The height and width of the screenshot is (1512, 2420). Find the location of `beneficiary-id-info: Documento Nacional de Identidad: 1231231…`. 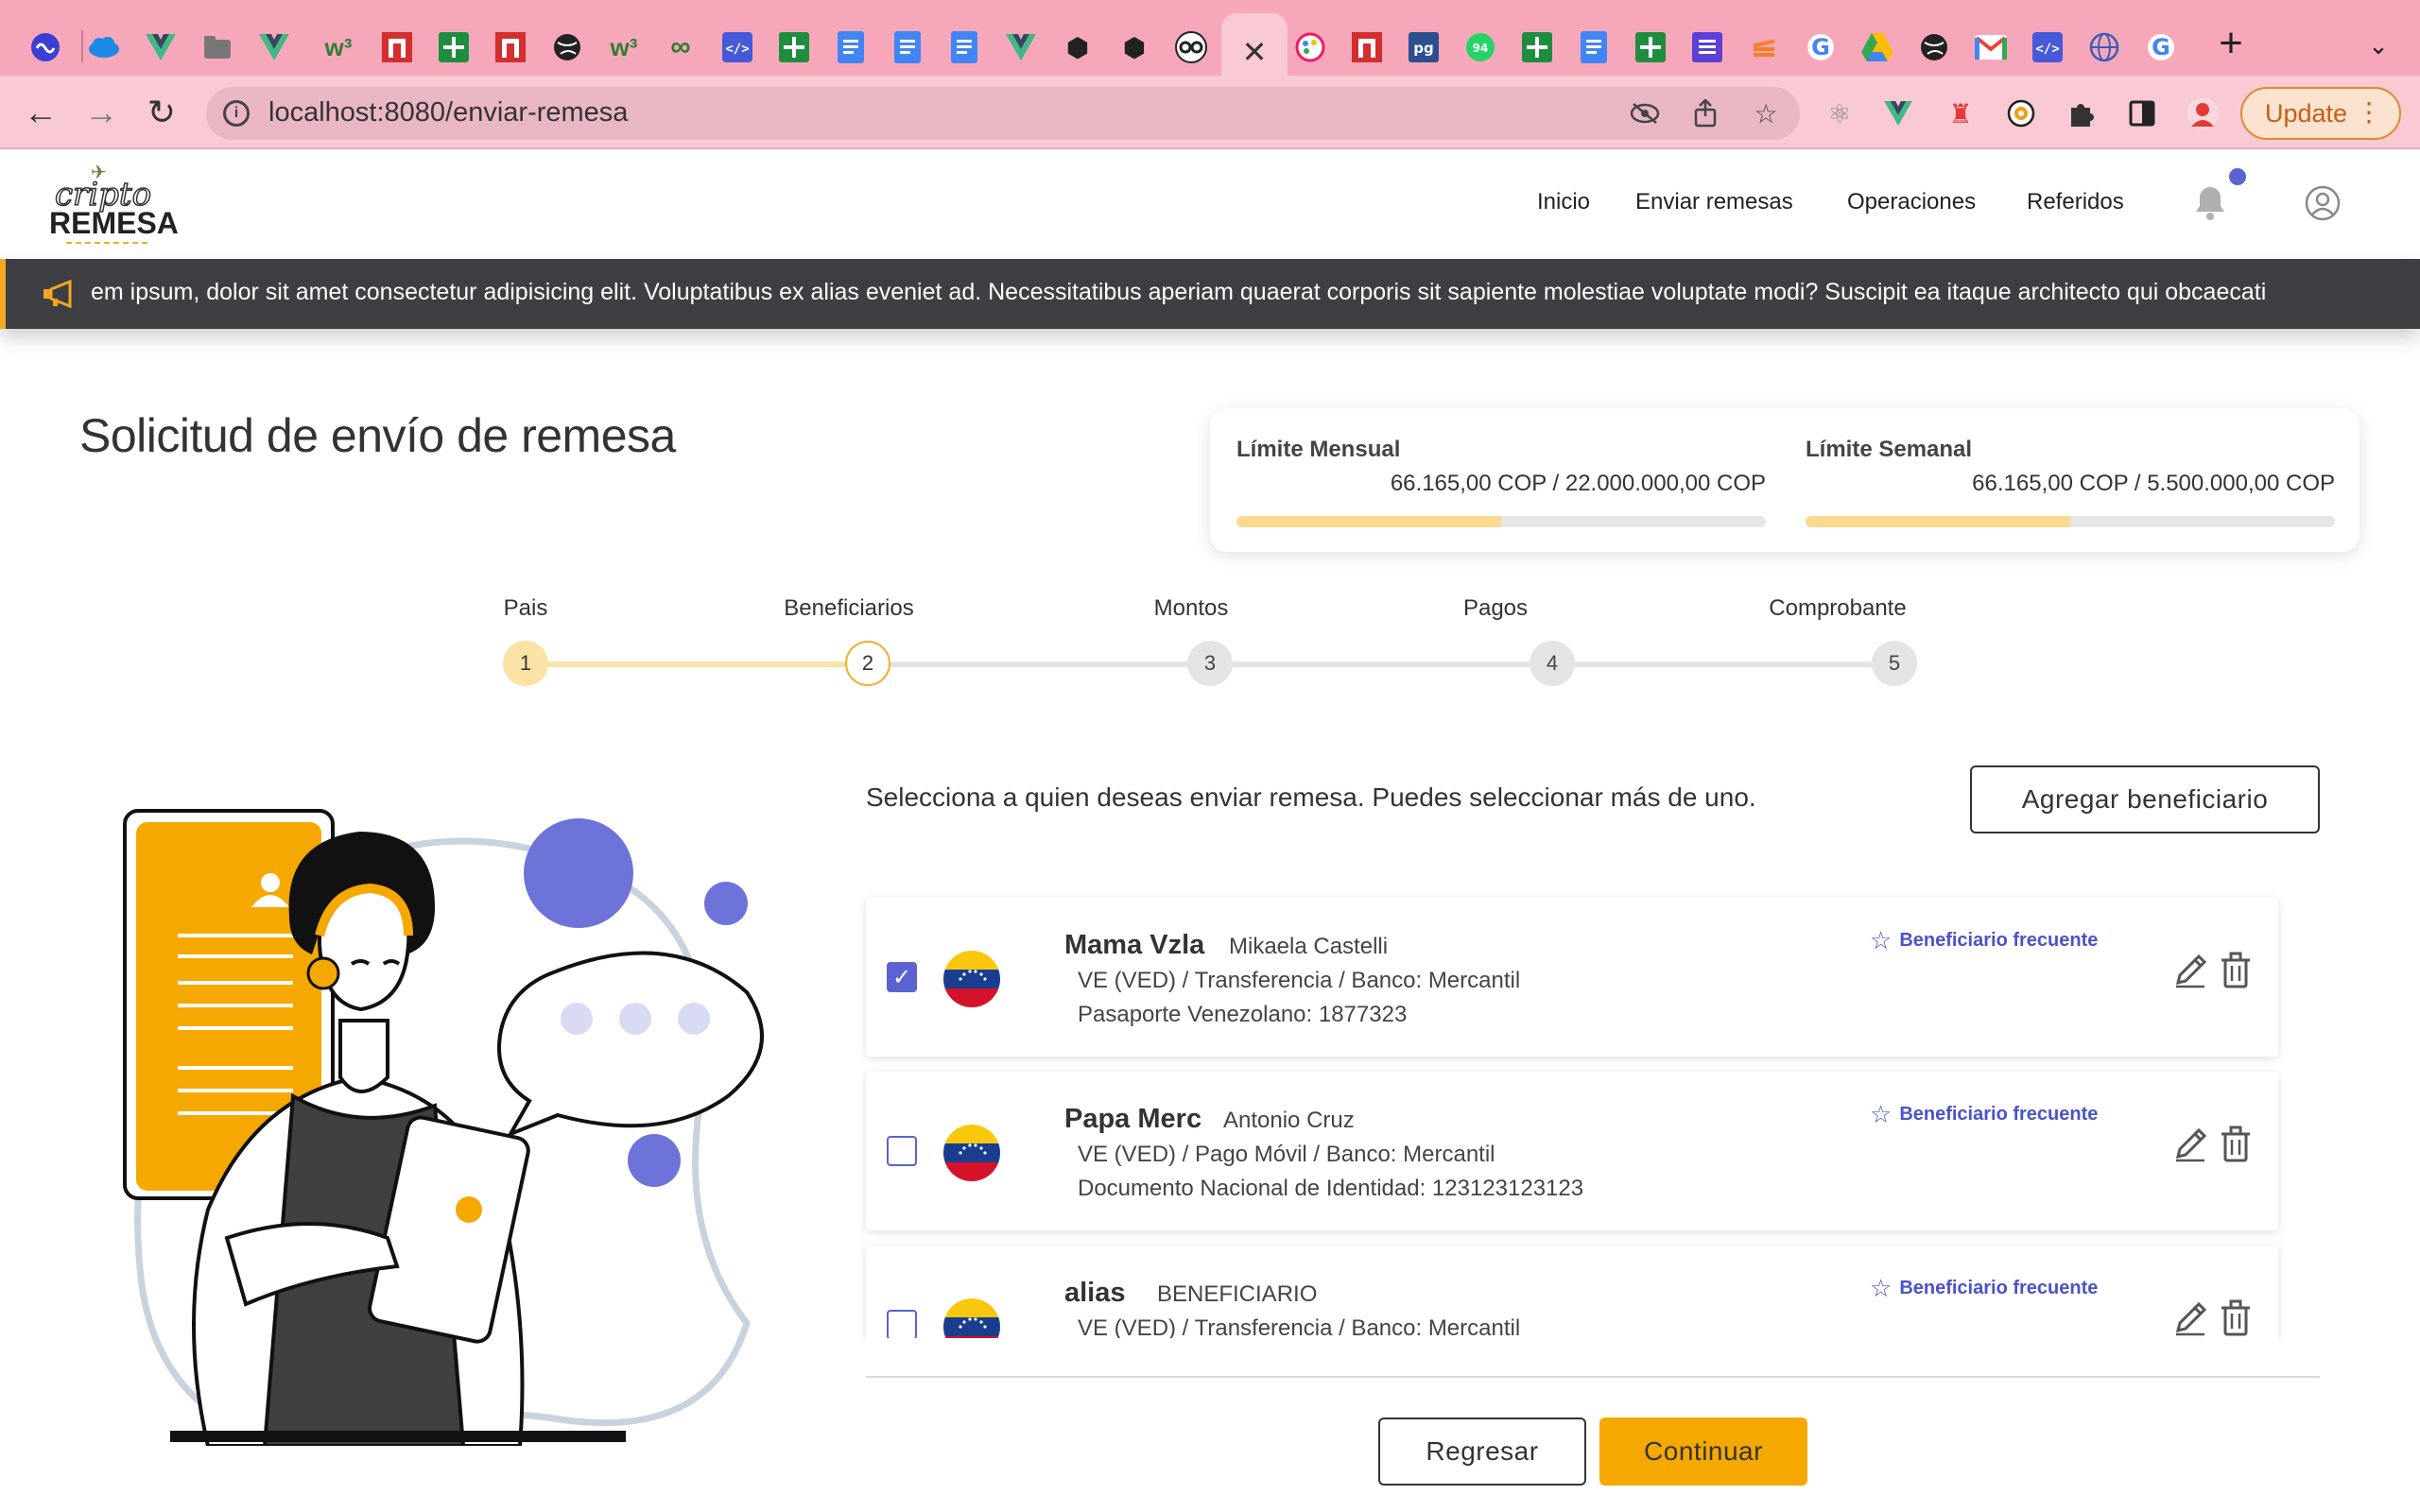

beneficiary-id-info: Documento Nacional de Identidad: 1231231… is located at coordinates (1331, 1188).